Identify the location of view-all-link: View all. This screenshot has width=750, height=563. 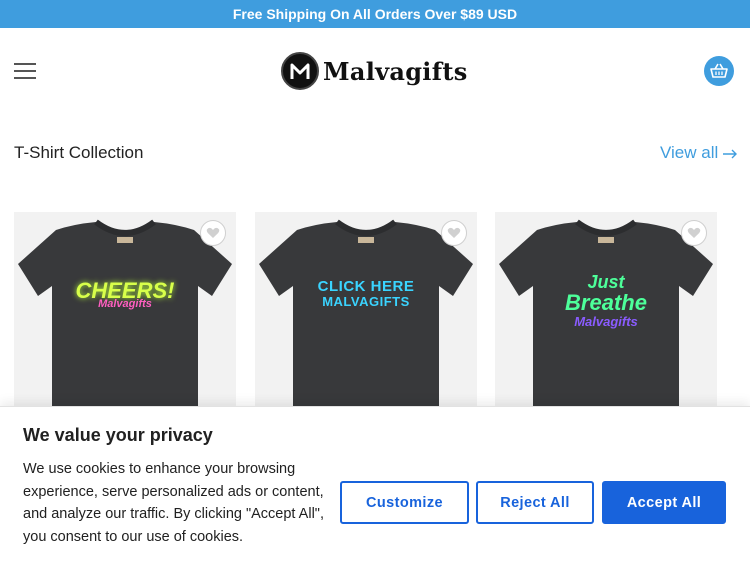
(699, 153).